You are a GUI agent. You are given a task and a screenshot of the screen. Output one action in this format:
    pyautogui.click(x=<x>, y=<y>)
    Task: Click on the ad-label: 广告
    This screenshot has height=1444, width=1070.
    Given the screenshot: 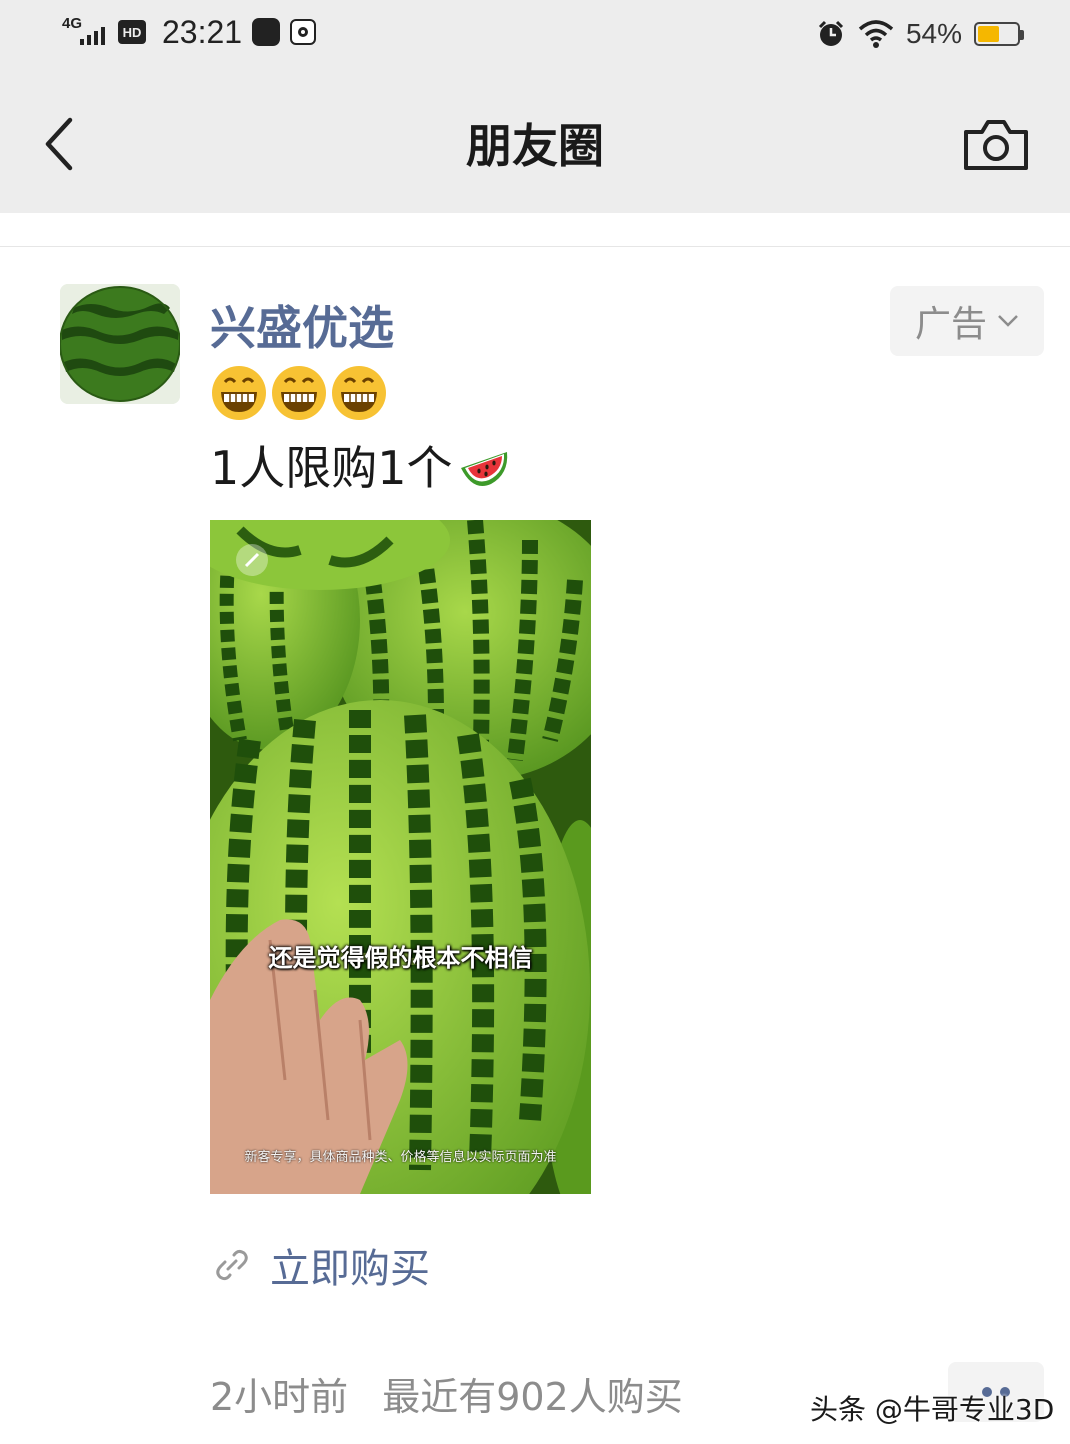 What is the action you would take?
    pyautogui.click(x=950, y=324)
    